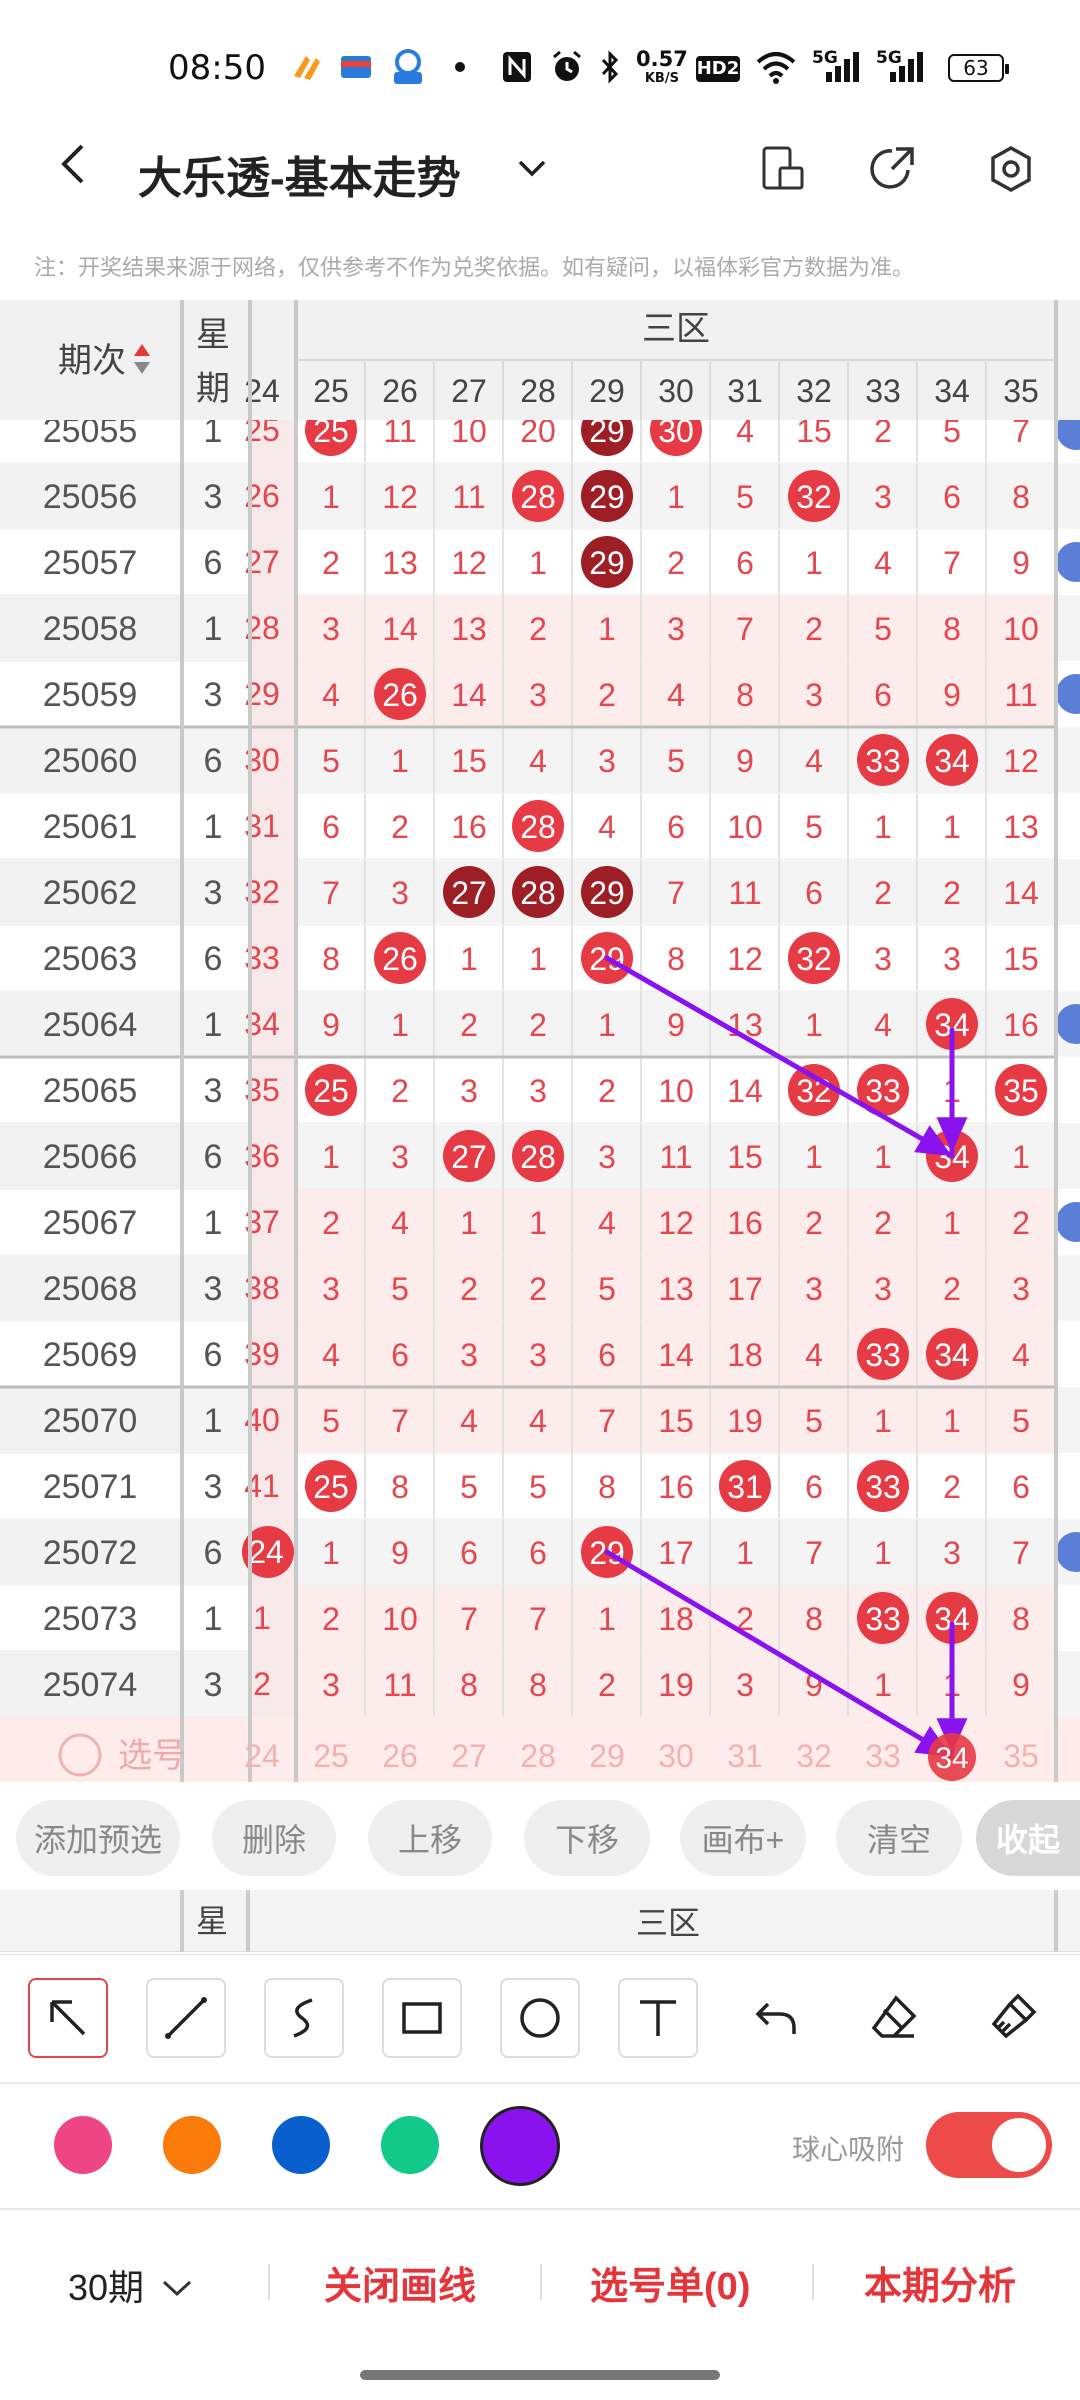 The image size is (1080, 2400). I want to click on delete-button: 删除, so click(274, 1838).